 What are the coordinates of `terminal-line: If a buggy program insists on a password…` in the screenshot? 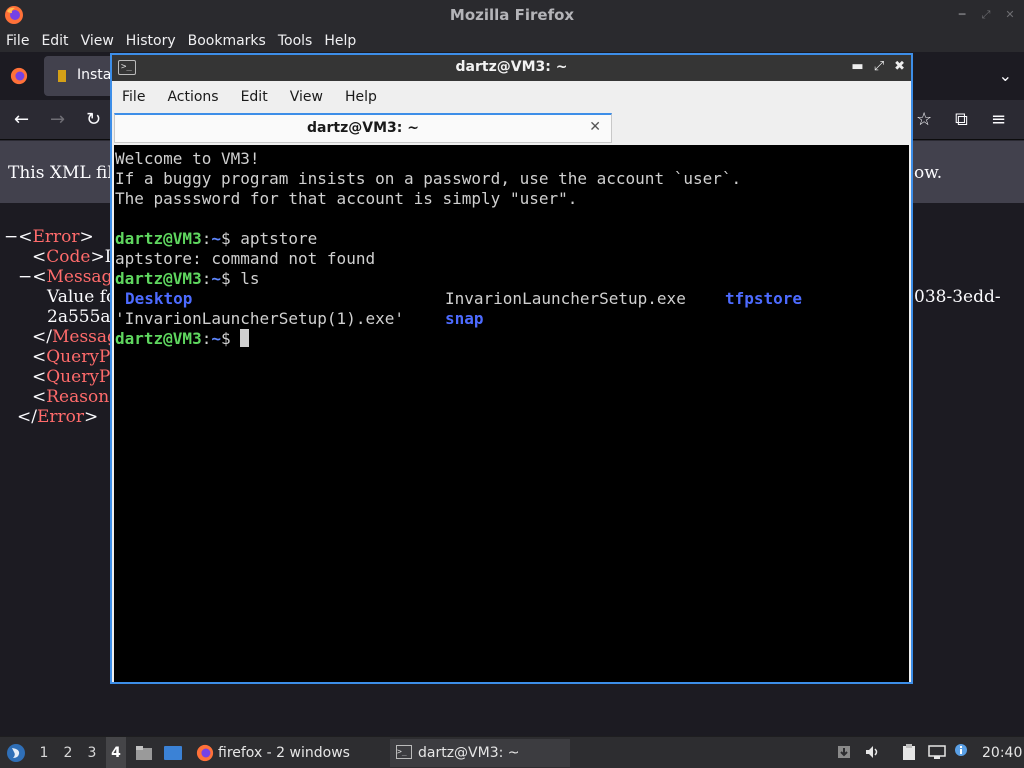 It's located at (428, 178).